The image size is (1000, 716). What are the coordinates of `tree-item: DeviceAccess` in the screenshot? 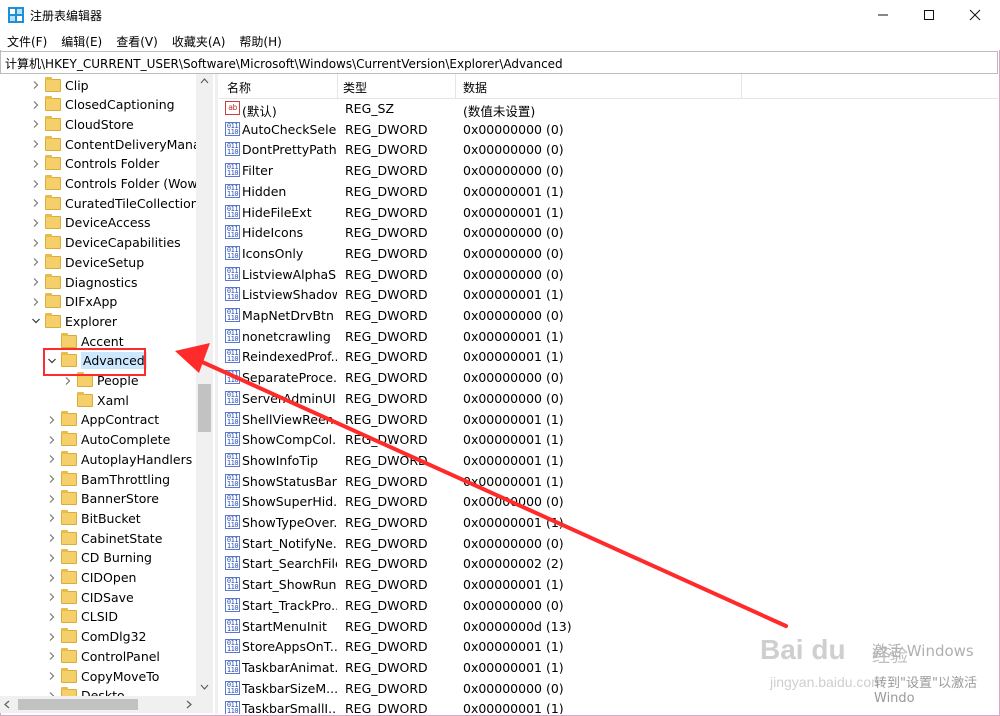 It's located at (90, 223).